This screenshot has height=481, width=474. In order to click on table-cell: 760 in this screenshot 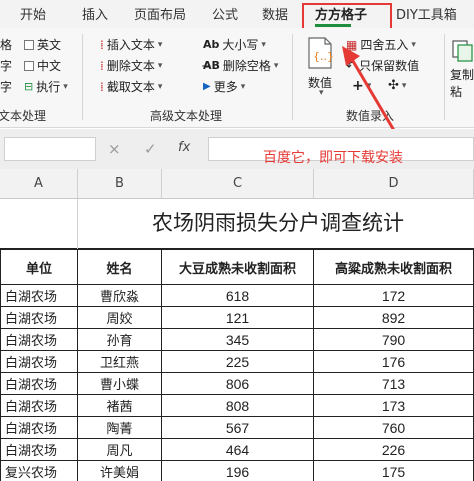, I will do `click(394, 428)`.